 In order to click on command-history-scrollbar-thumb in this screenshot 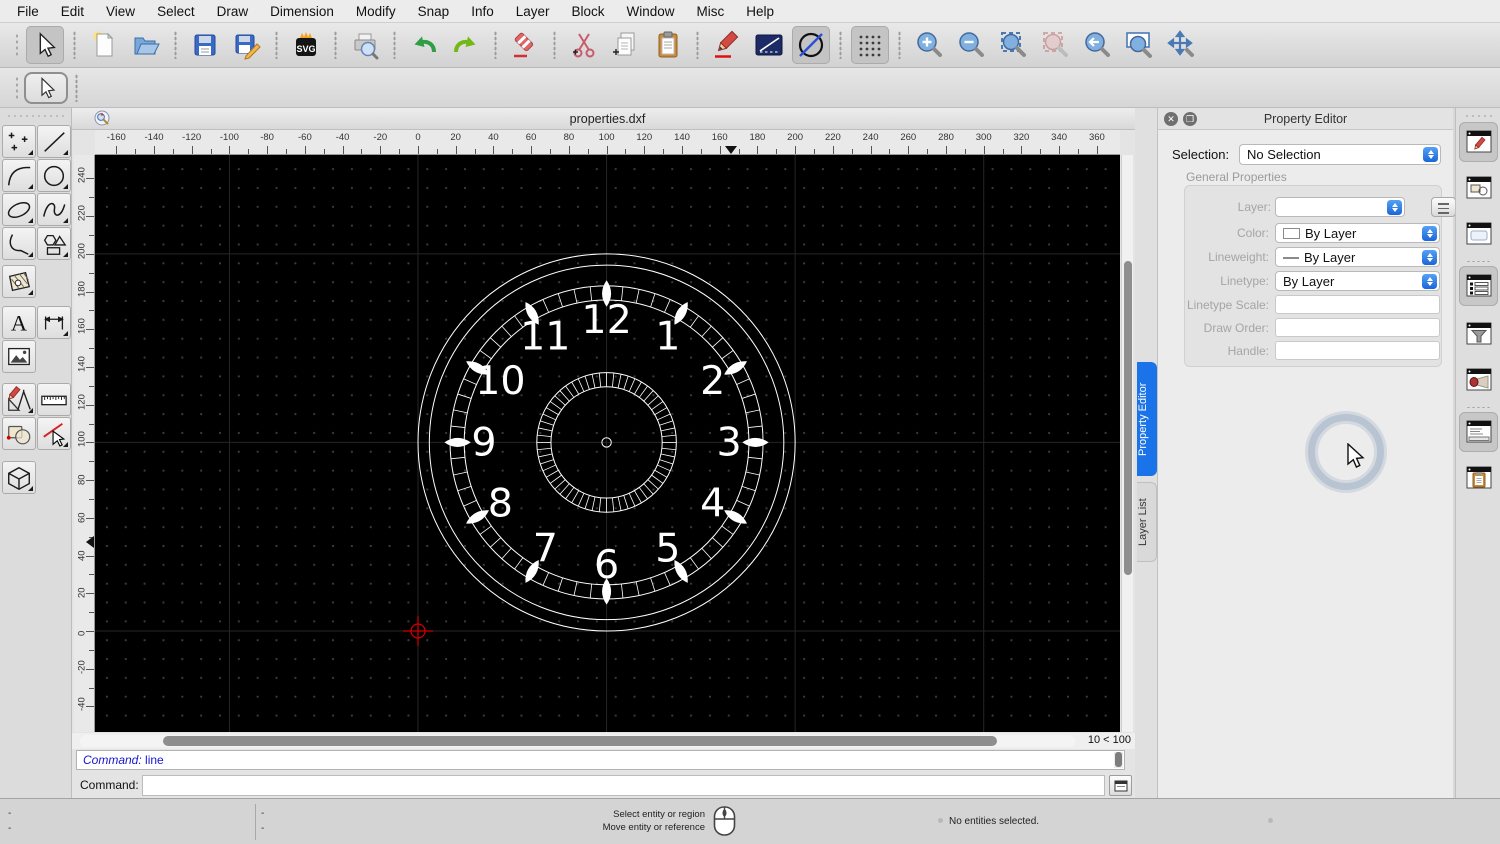, I will do `click(1118, 759)`.